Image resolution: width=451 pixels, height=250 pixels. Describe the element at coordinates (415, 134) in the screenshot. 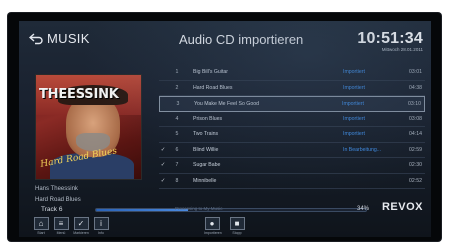

I see `track-duration: 04:14` at that location.